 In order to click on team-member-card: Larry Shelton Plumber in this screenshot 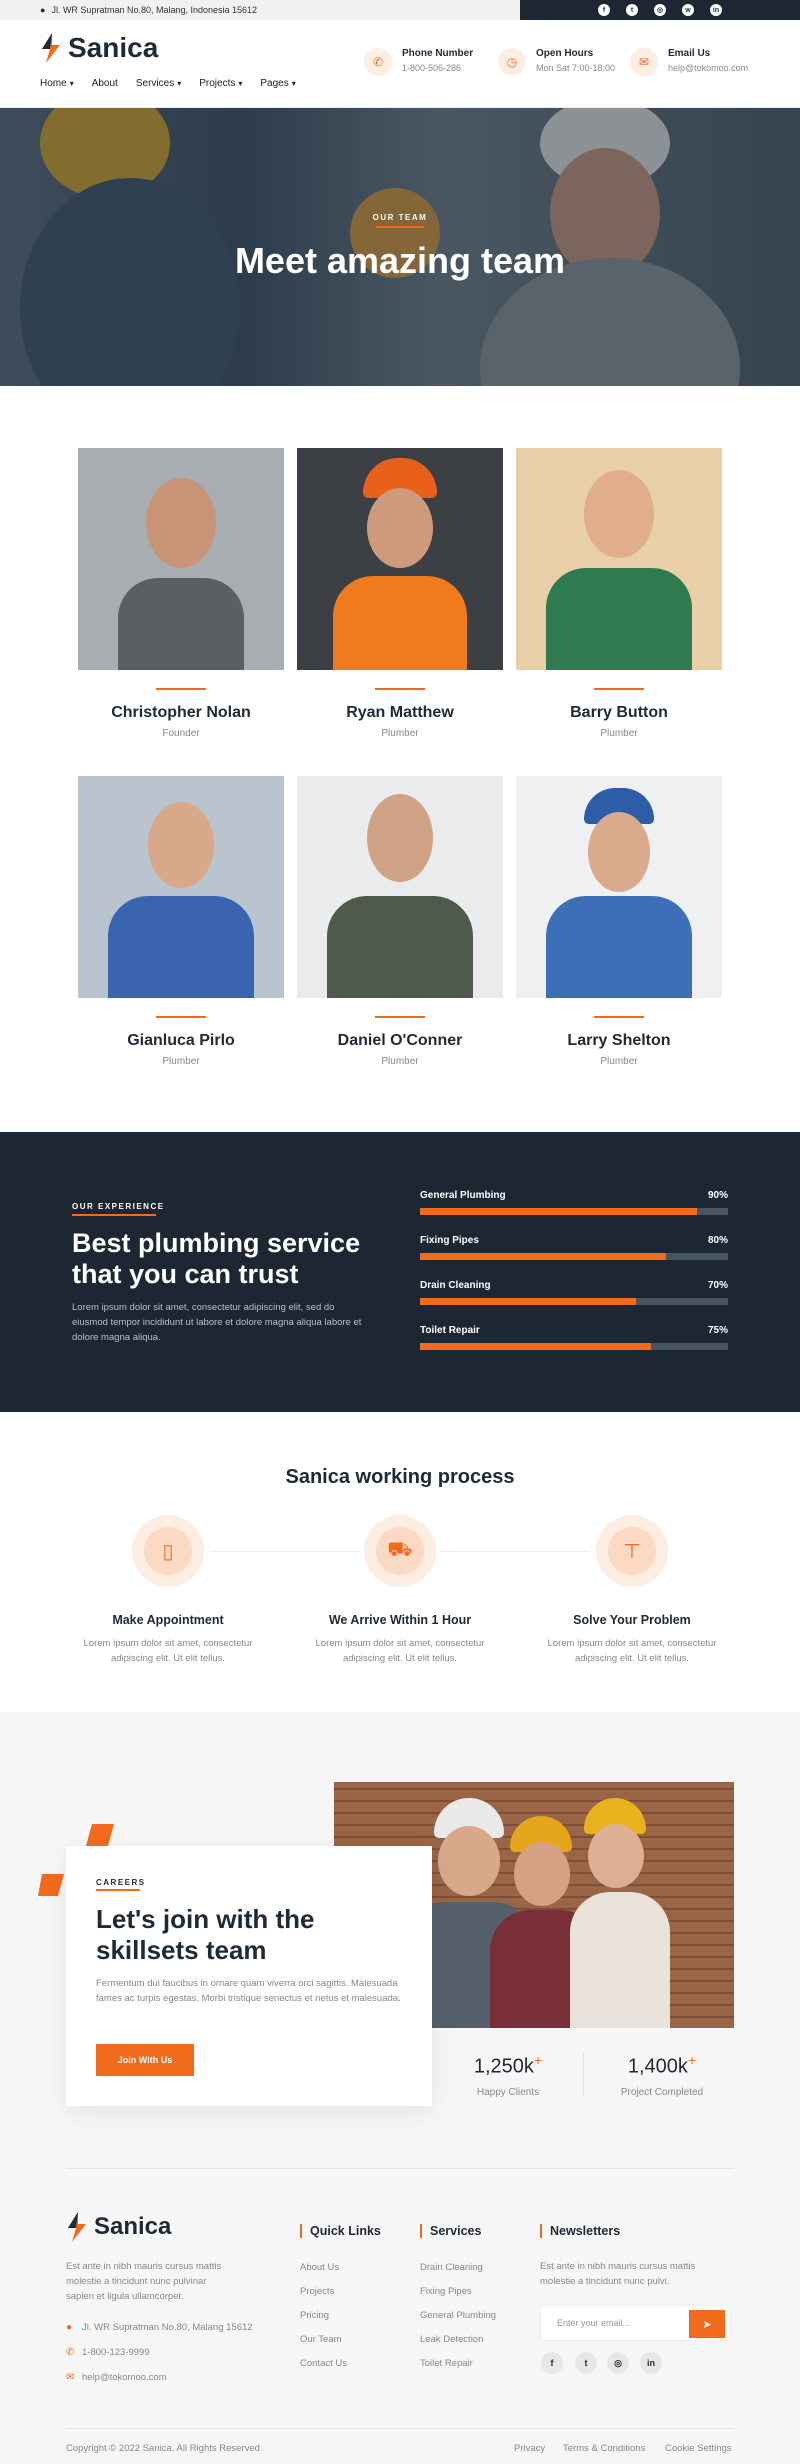, I will do `click(619, 921)`.